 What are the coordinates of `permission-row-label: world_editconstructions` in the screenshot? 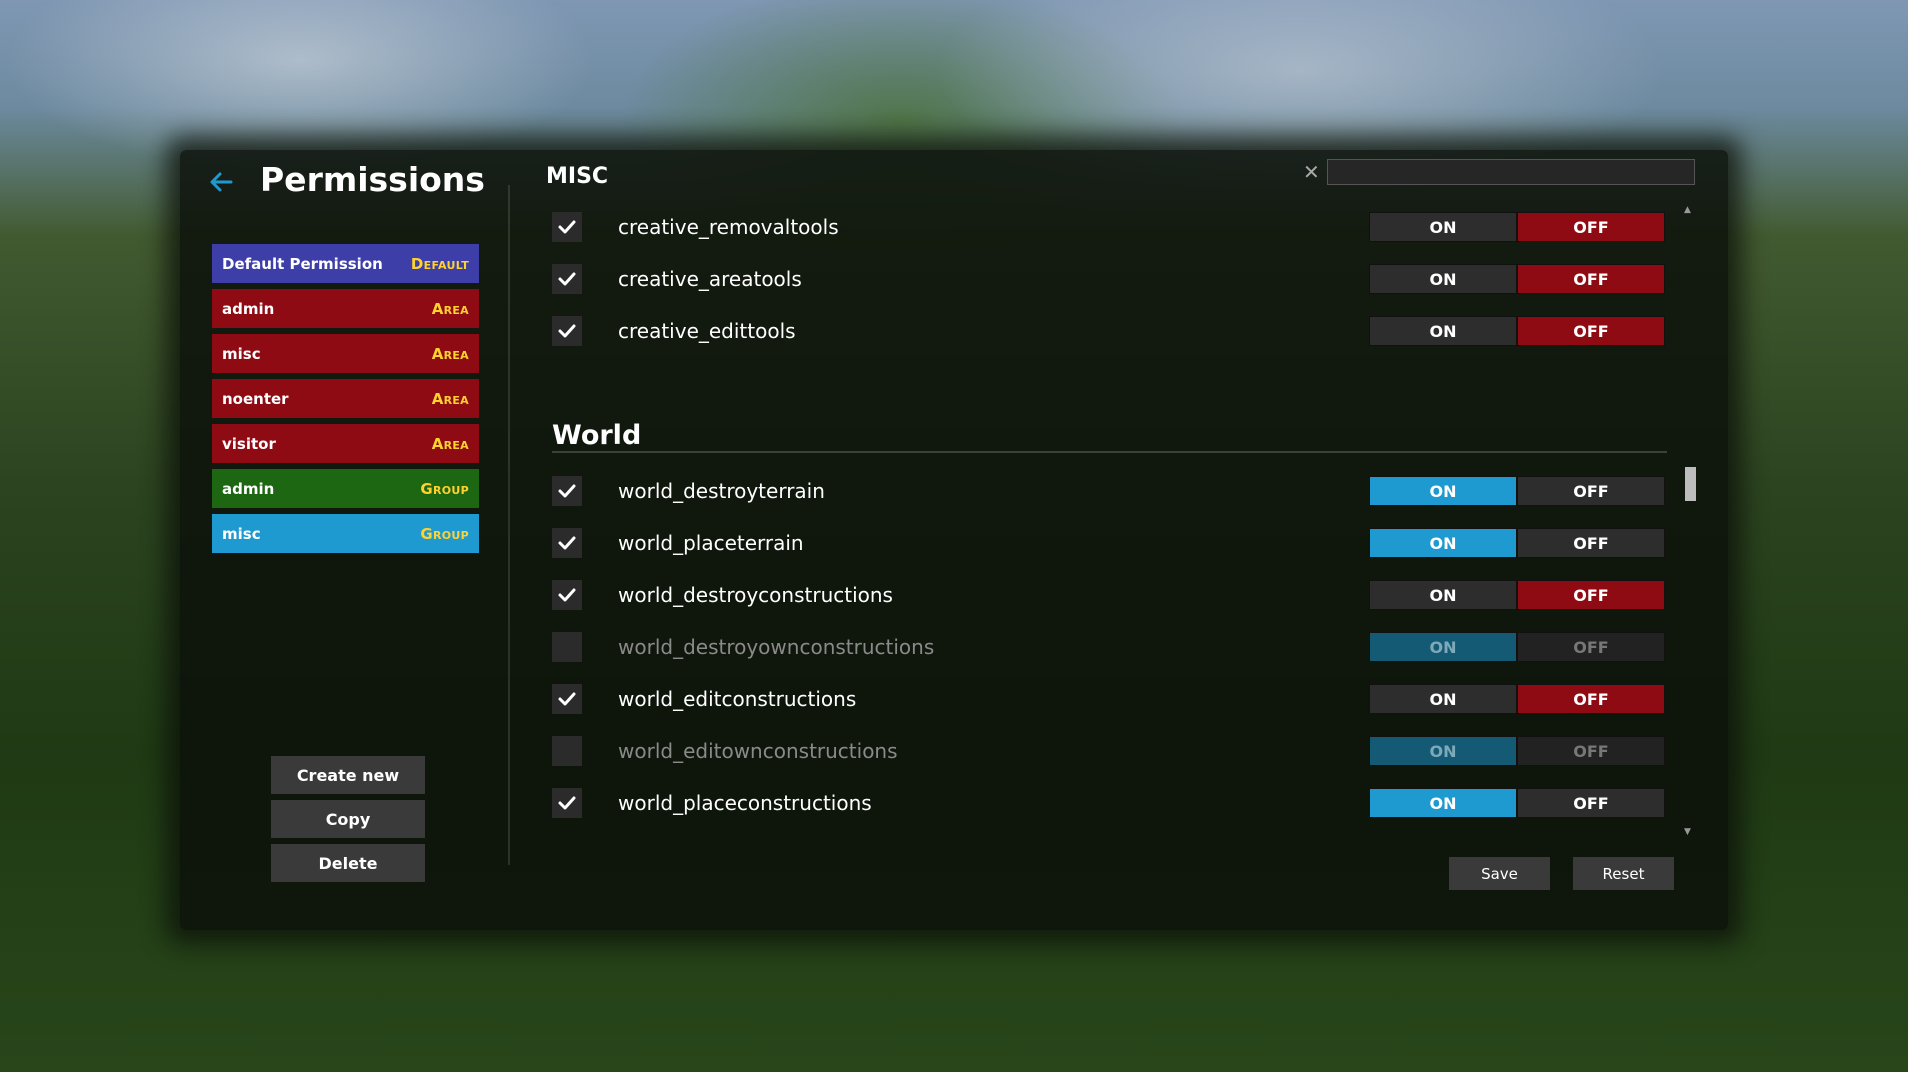 It's located at (737, 699).